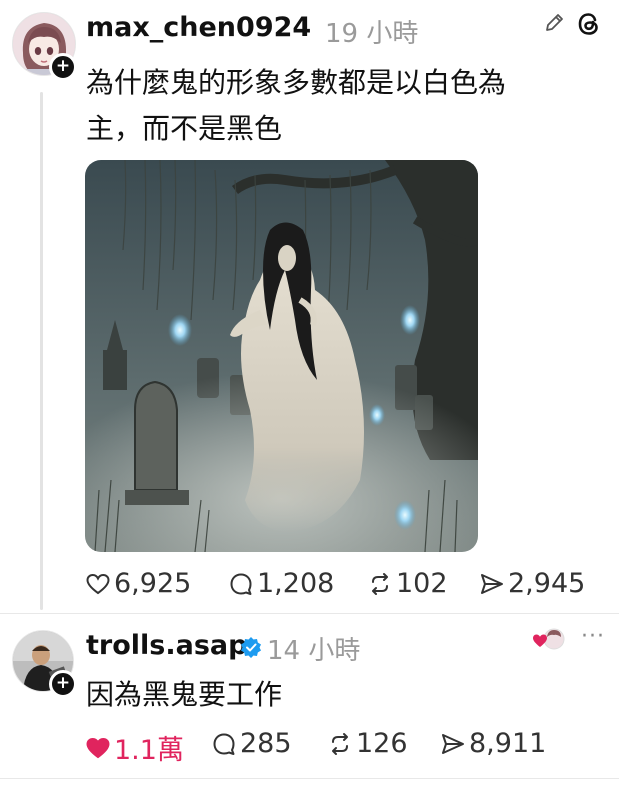 The image size is (619, 800). I want to click on like-count: 6,925, so click(153, 583).